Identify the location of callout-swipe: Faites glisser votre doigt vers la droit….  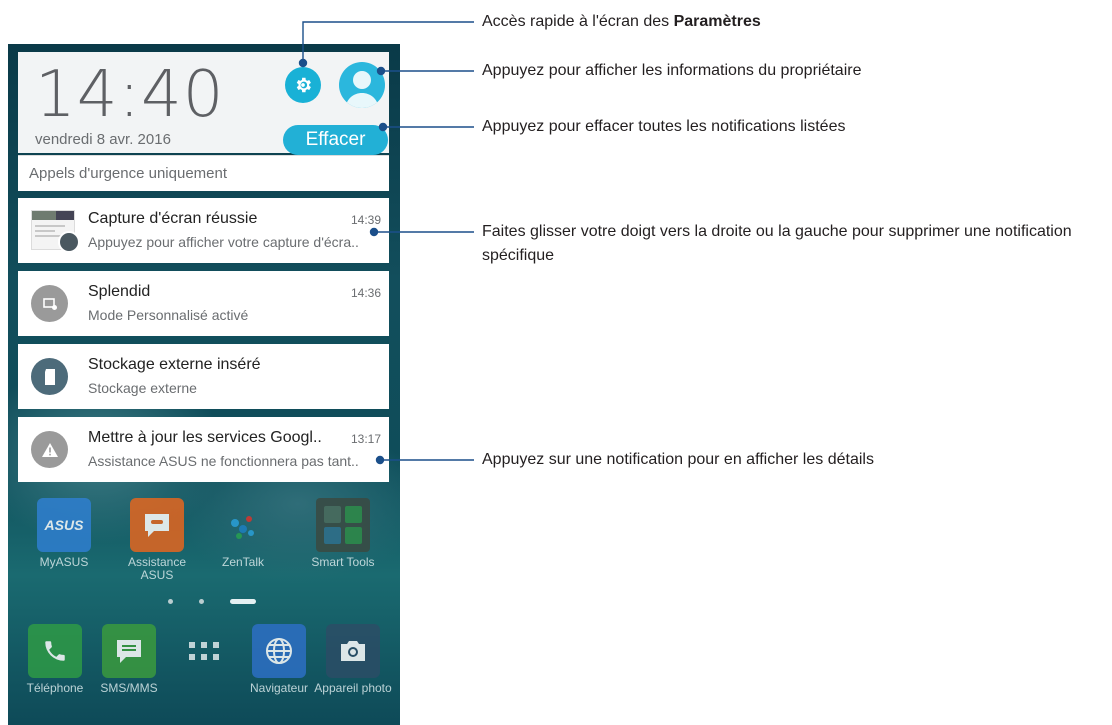
(777, 243).